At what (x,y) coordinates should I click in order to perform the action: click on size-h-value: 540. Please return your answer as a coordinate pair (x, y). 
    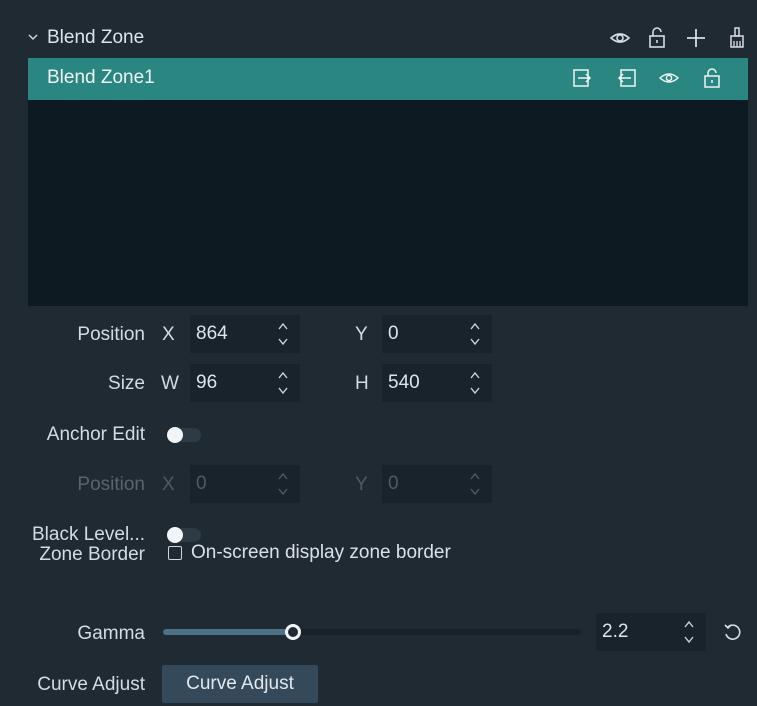
    Looking at the image, I should click on (404, 382).